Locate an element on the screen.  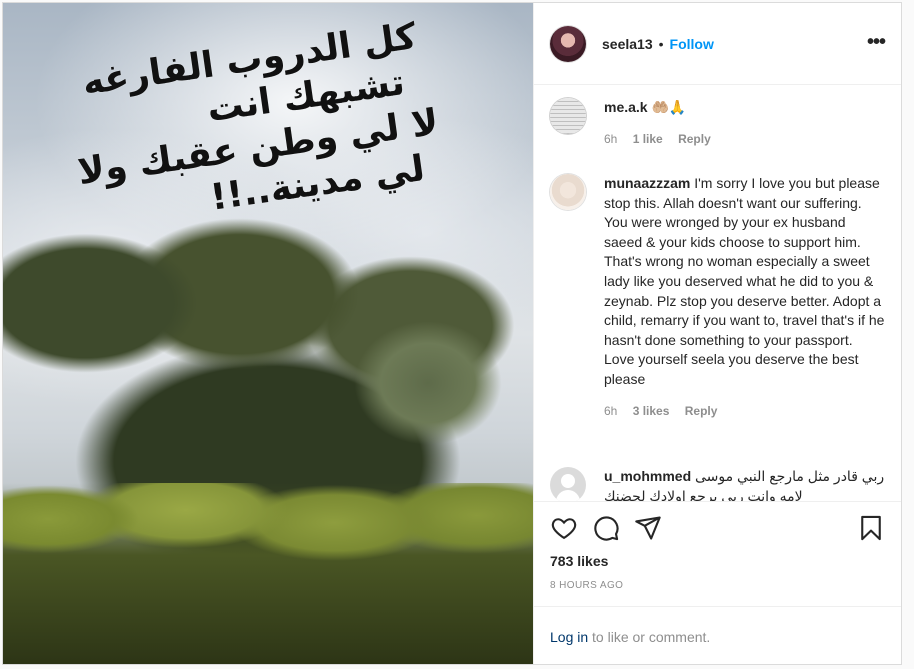
comment-username: u_mohmmed is located at coordinates (647, 476).